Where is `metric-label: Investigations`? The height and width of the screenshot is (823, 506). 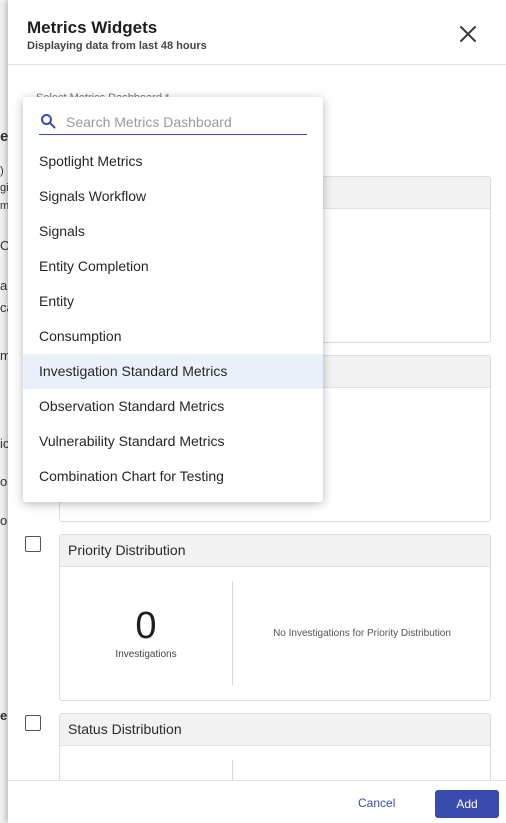
metric-label: Investigations is located at coordinates (146, 654).